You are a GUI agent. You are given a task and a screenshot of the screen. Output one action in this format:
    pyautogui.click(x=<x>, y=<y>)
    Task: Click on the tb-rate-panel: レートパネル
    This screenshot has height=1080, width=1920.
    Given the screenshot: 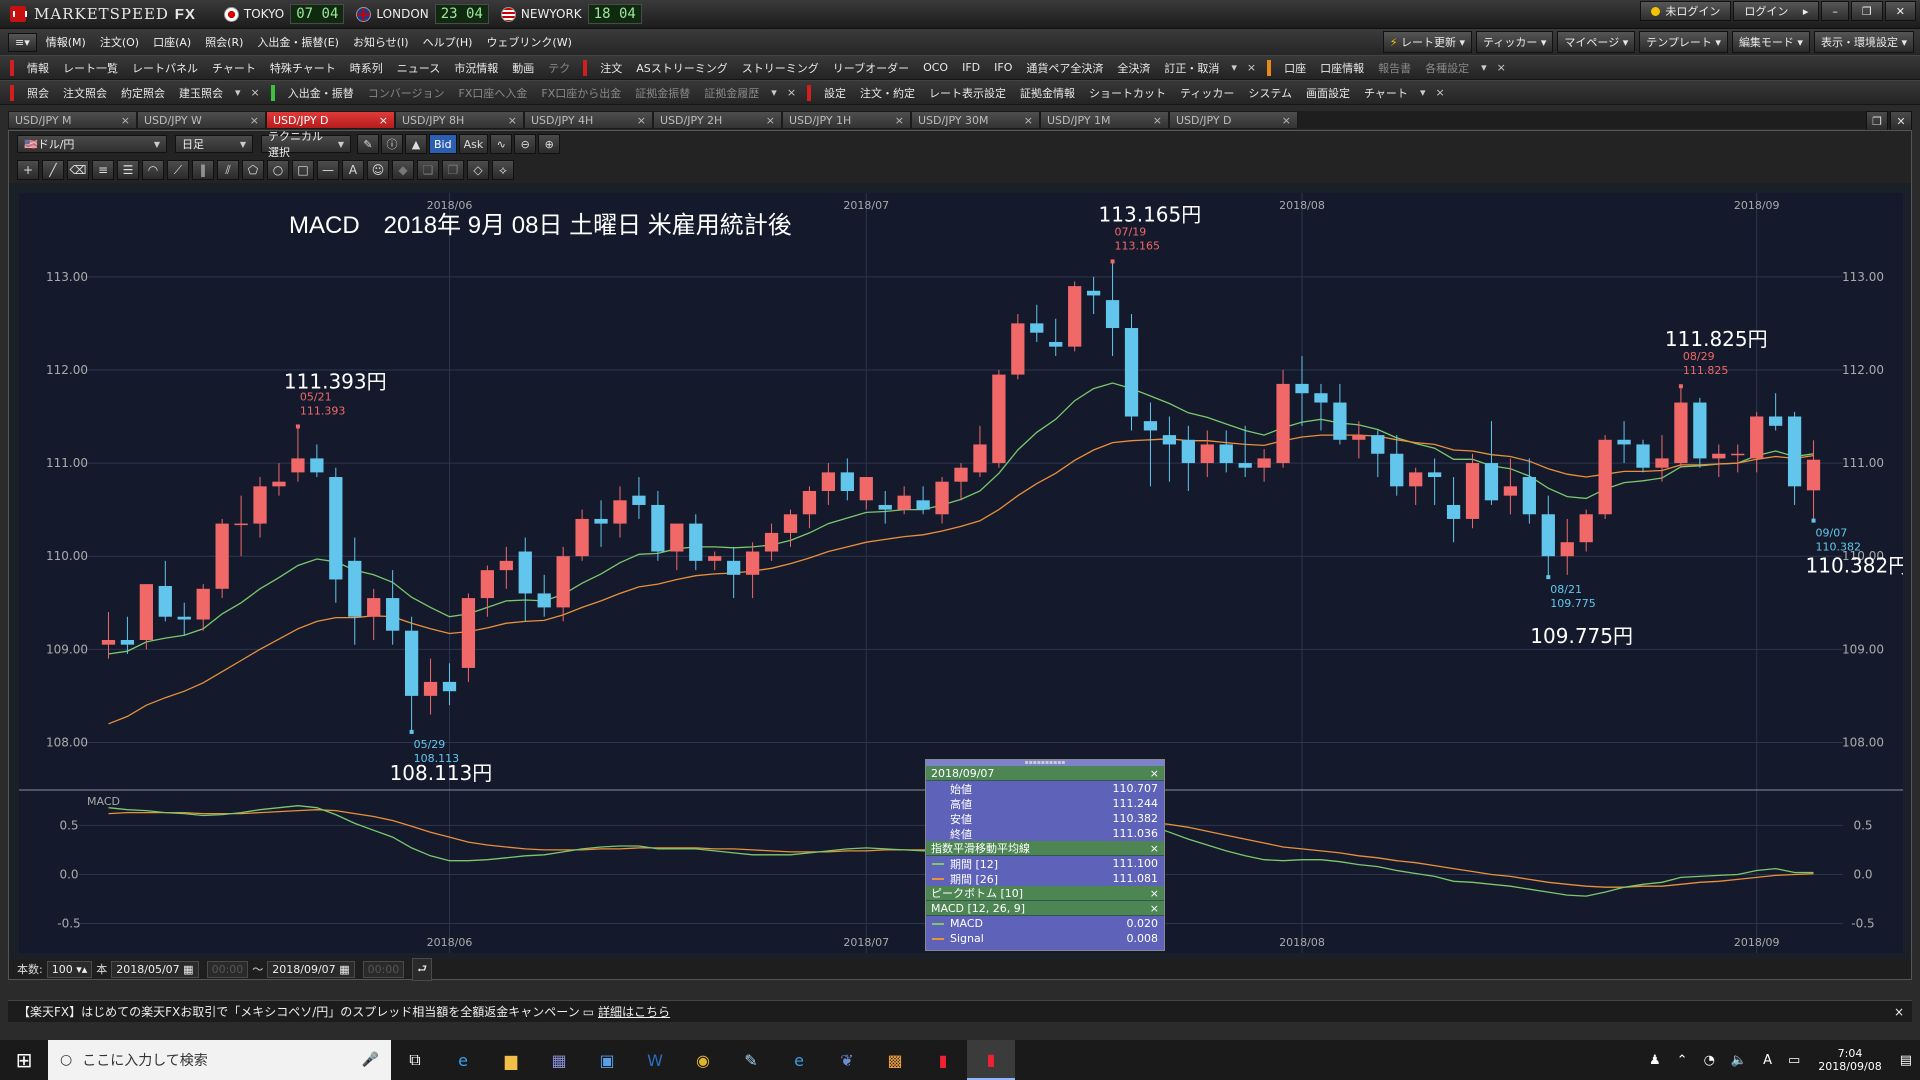 What is the action you would take?
    pyautogui.click(x=165, y=68)
    